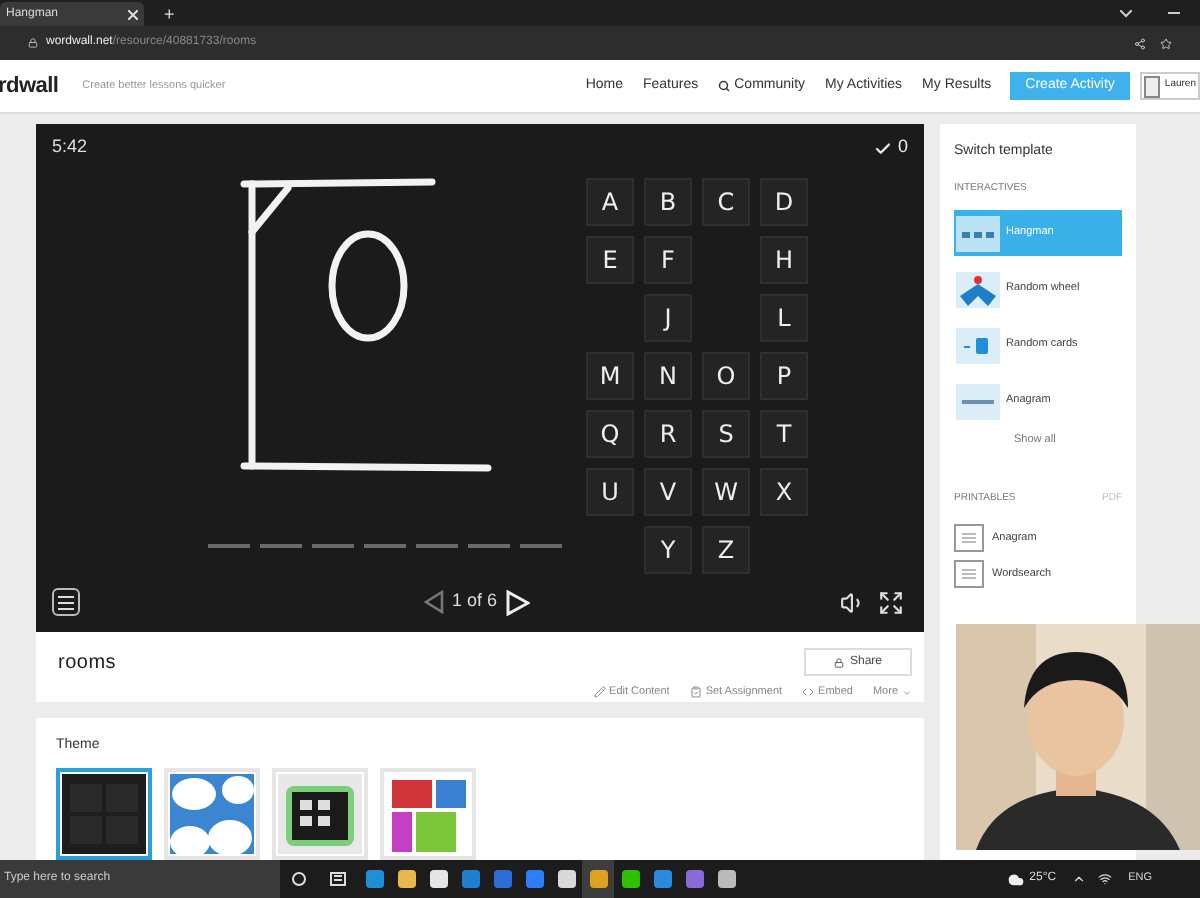  I want to click on chalkboard-theme-drawing, so click(104, 814).